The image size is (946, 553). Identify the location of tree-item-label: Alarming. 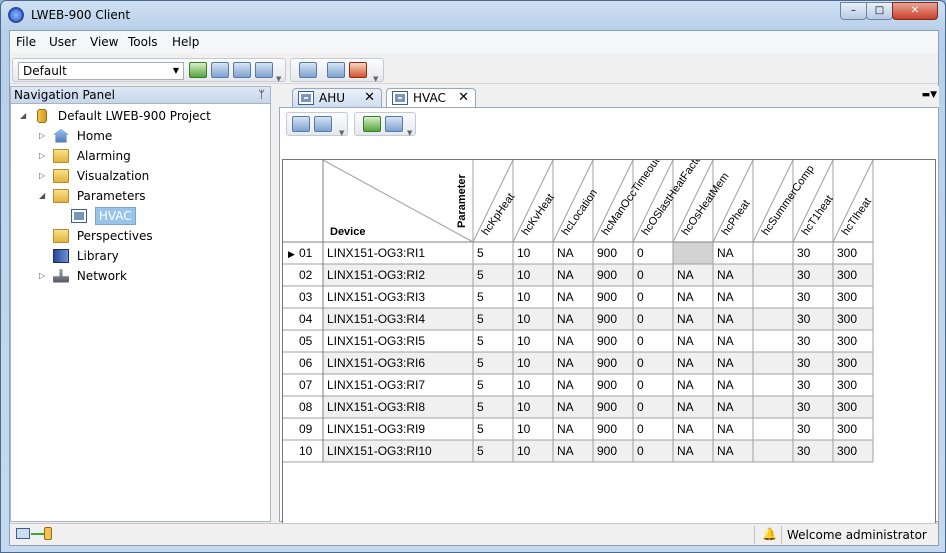
(103, 156).